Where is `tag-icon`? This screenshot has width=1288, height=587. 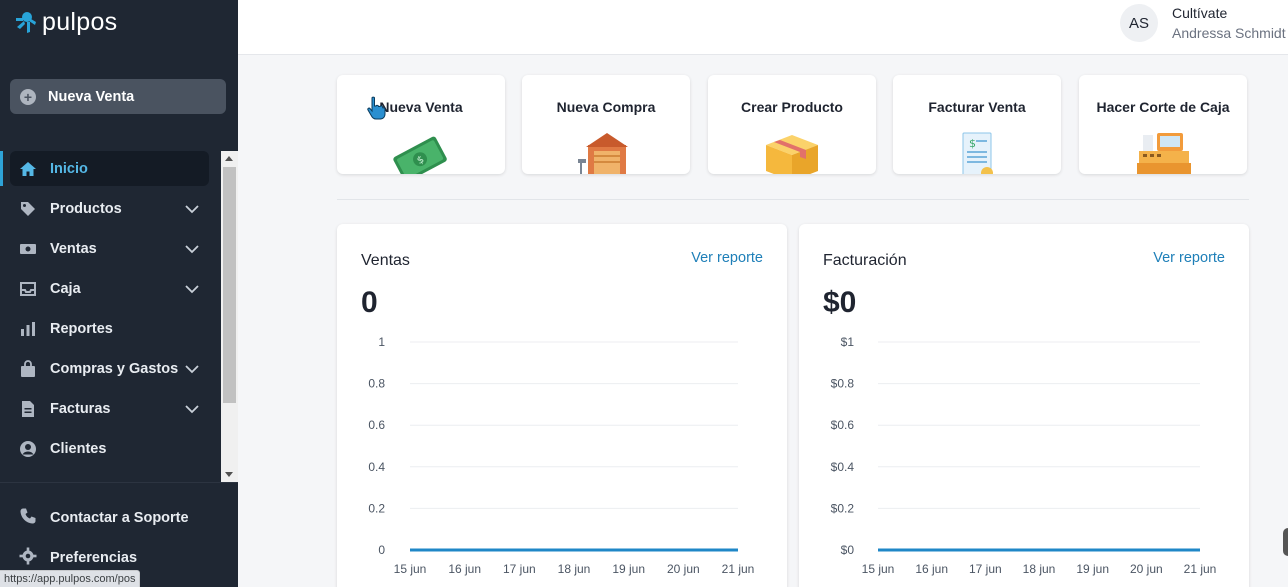 tag-icon is located at coordinates (28, 209).